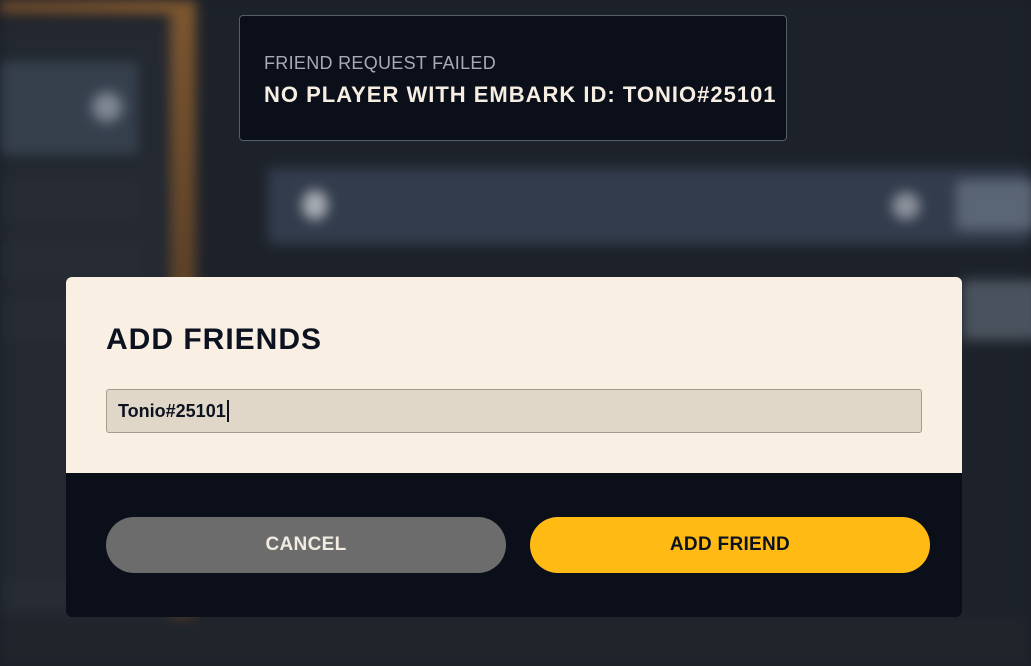 Image resolution: width=1031 pixels, height=666 pixels. Describe the element at coordinates (514, 411) in the screenshot. I see `embark-id-input: Tonio#25101` at that location.